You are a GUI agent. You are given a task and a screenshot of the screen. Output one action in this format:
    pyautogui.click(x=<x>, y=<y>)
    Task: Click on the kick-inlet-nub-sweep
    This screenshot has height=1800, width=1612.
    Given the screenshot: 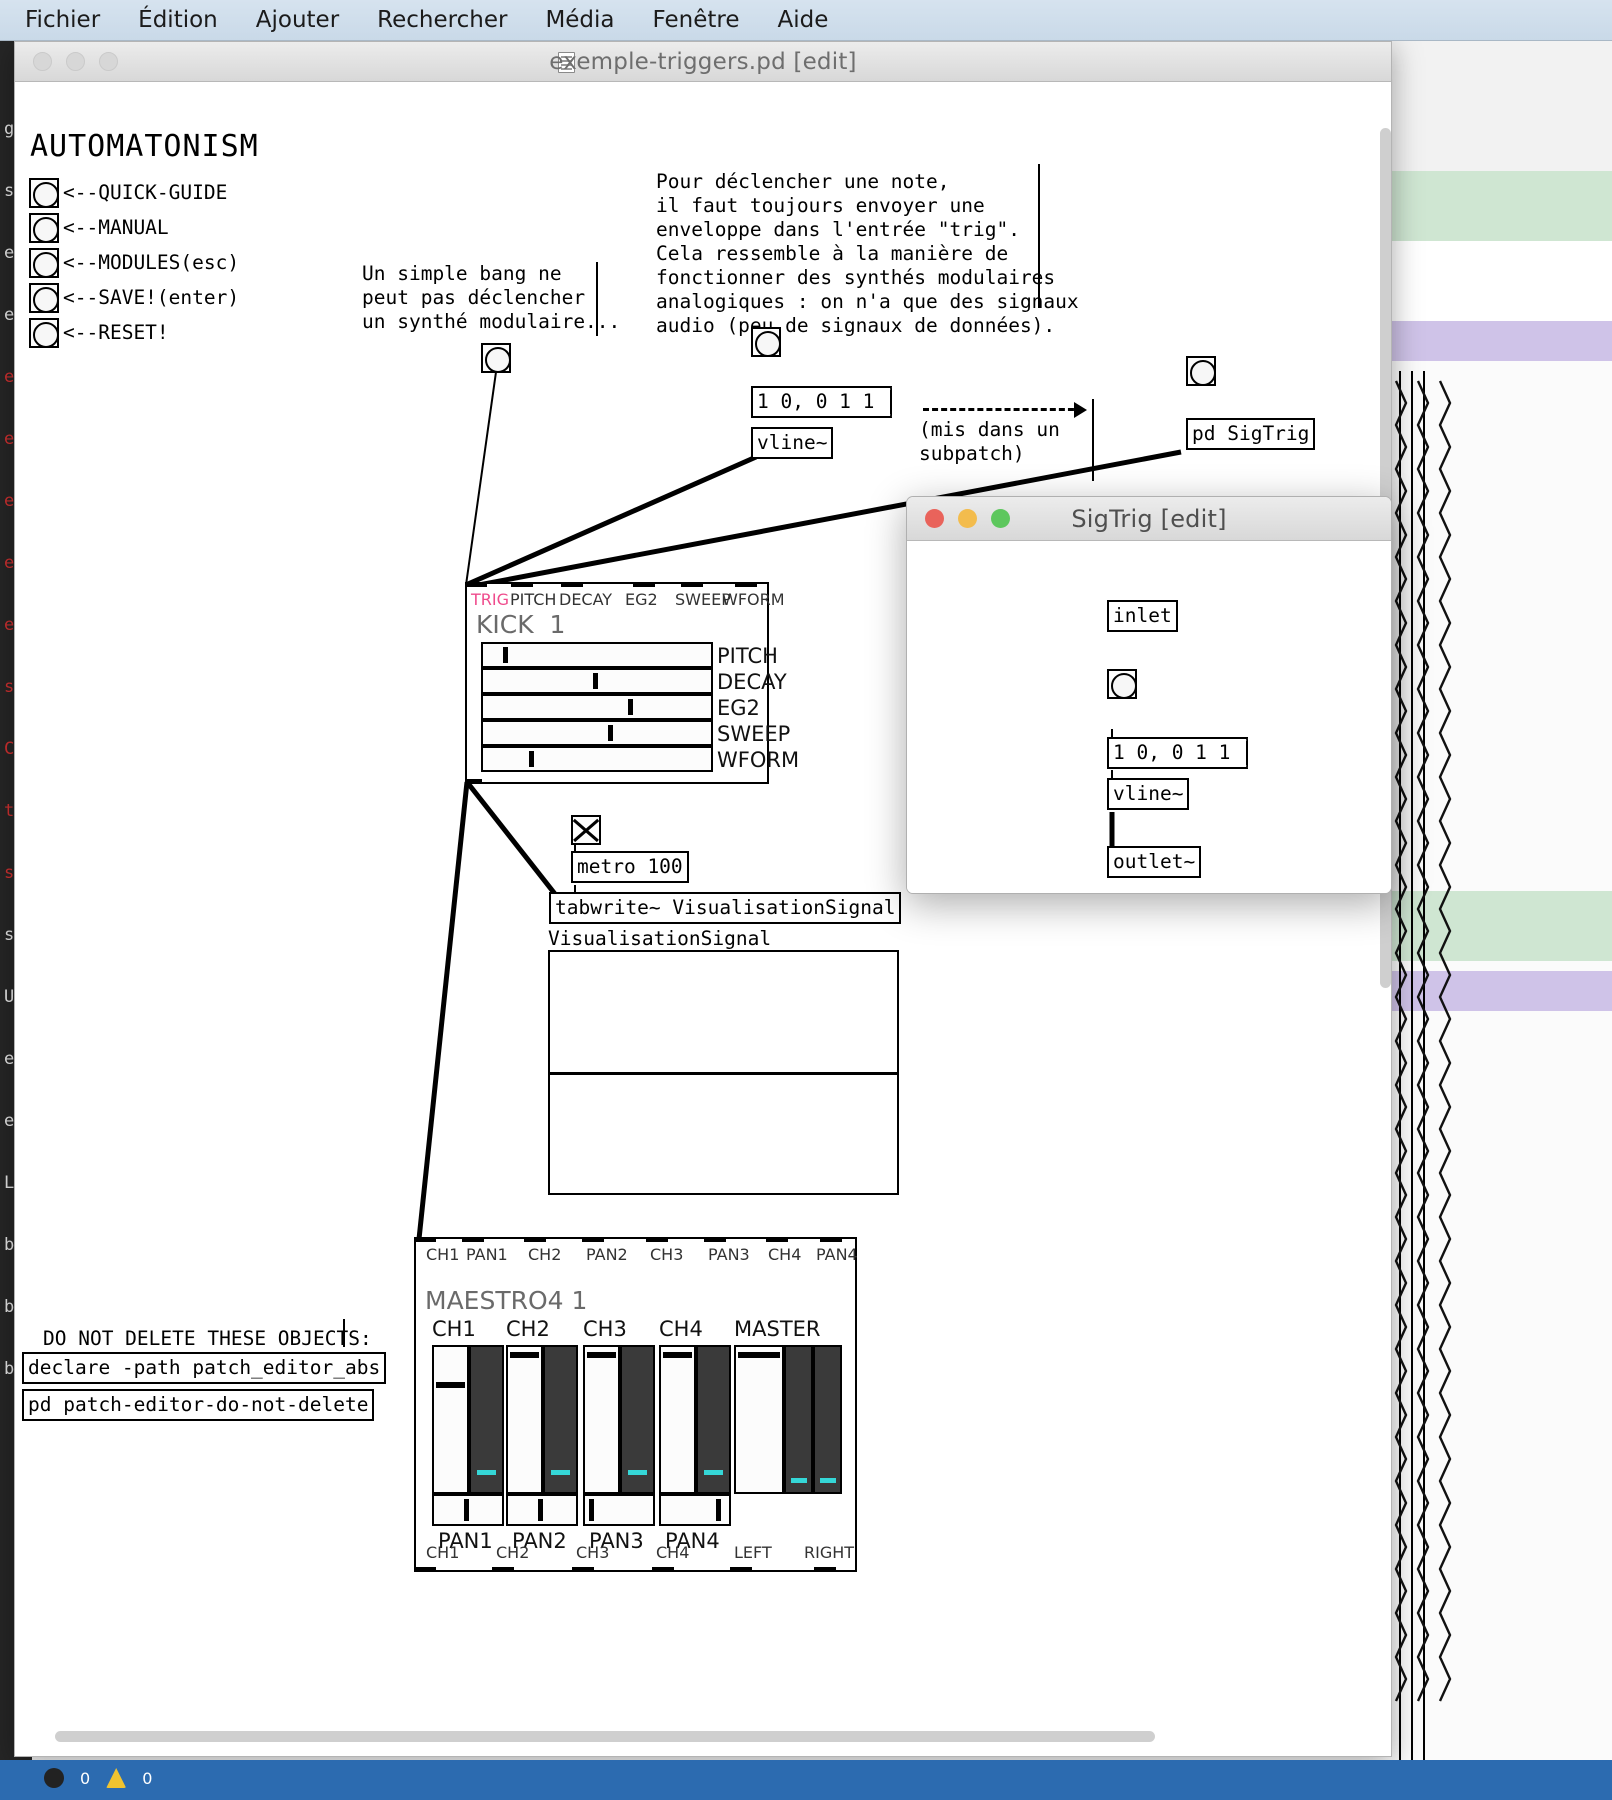 What is the action you would take?
    pyautogui.click(x=692, y=584)
    